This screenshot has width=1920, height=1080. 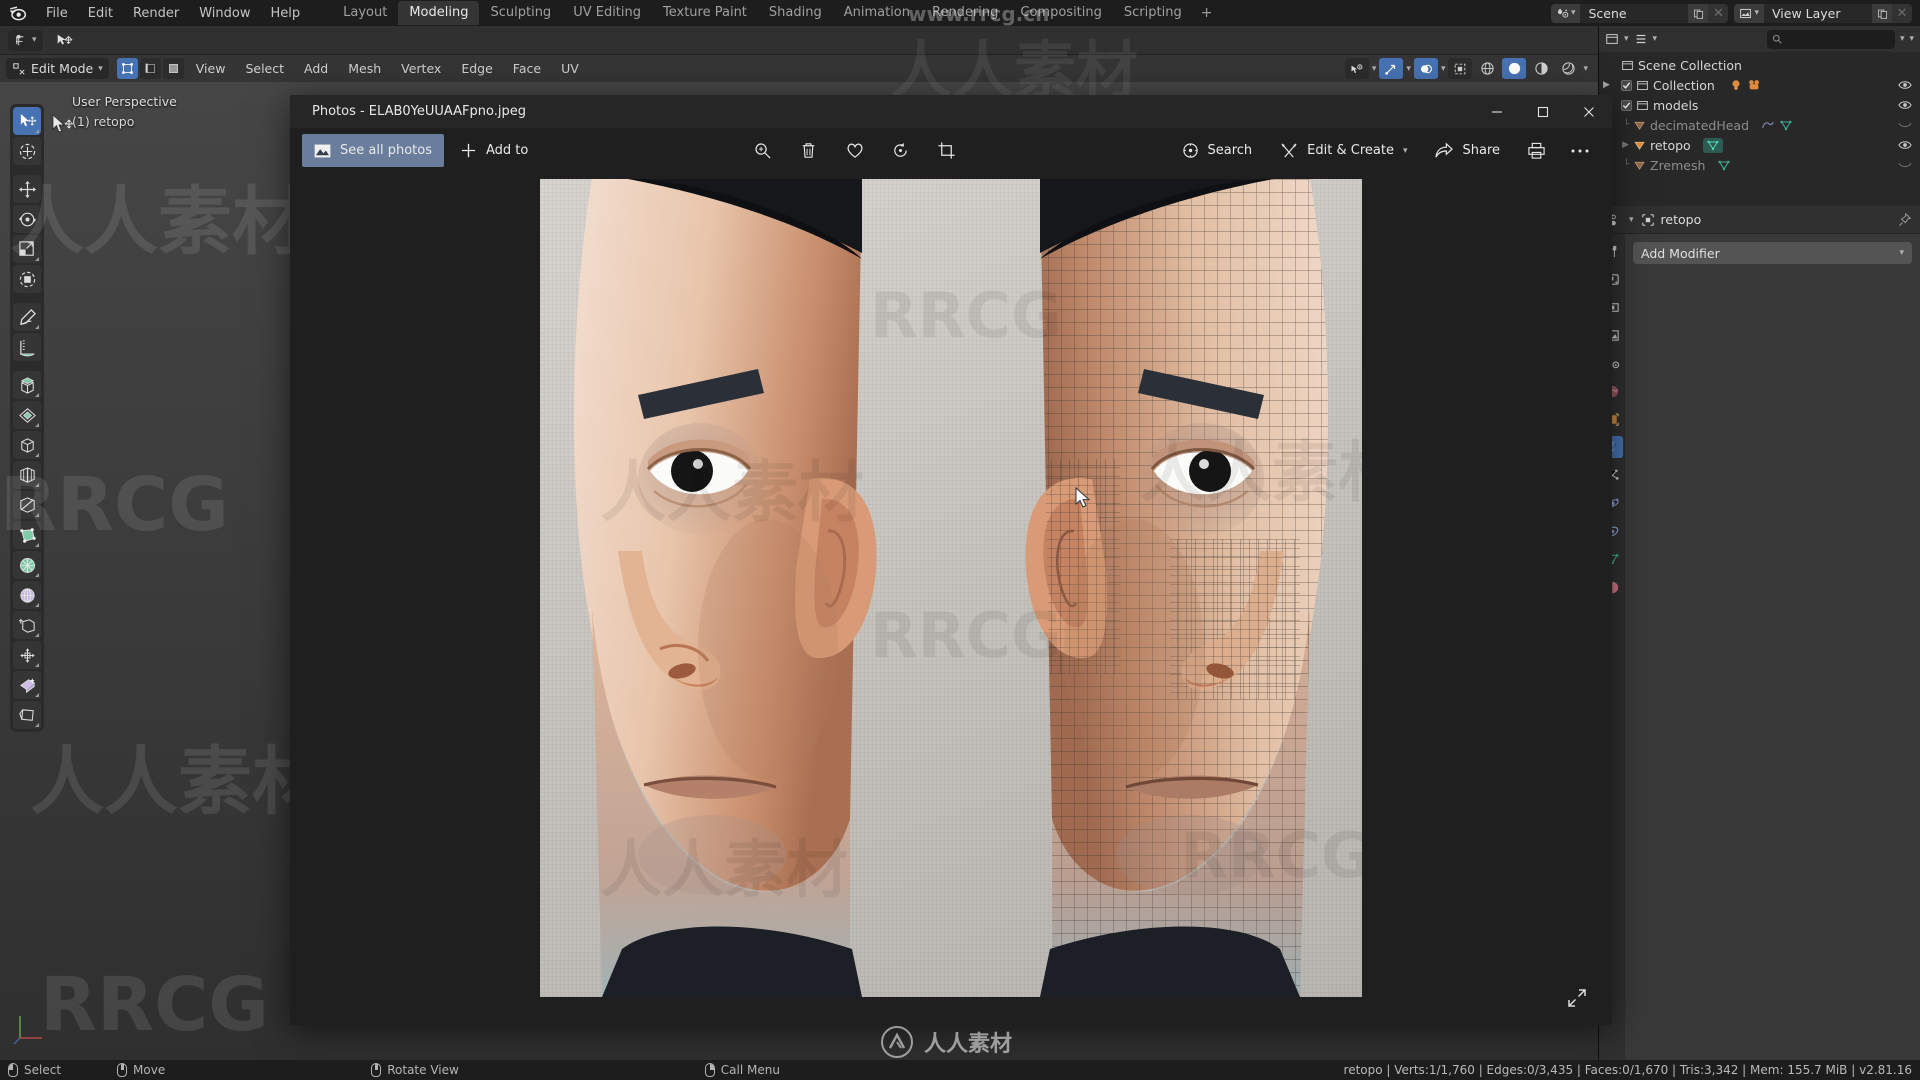 I want to click on tool-smooth, so click(x=27, y=595).